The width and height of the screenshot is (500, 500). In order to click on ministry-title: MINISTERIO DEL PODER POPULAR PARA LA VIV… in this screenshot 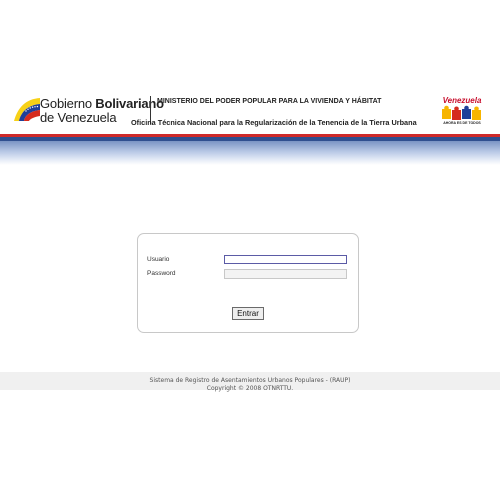, I will do `click(269, 101)`.